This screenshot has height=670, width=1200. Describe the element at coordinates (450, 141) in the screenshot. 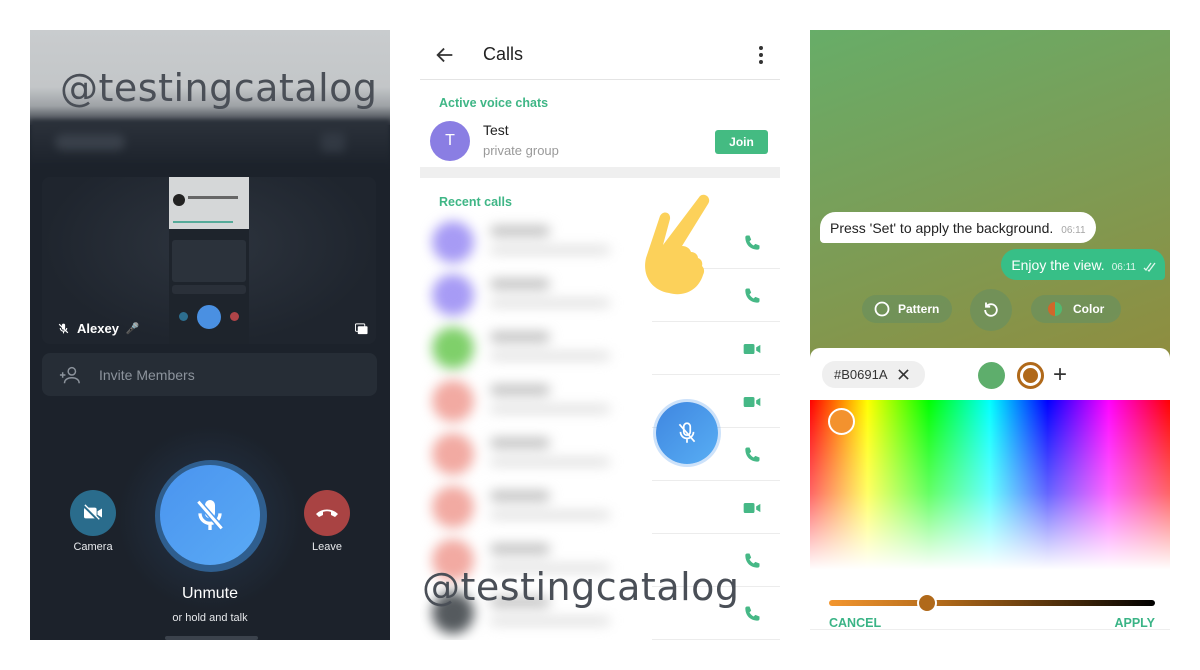

I see `avatar: T` at that location.